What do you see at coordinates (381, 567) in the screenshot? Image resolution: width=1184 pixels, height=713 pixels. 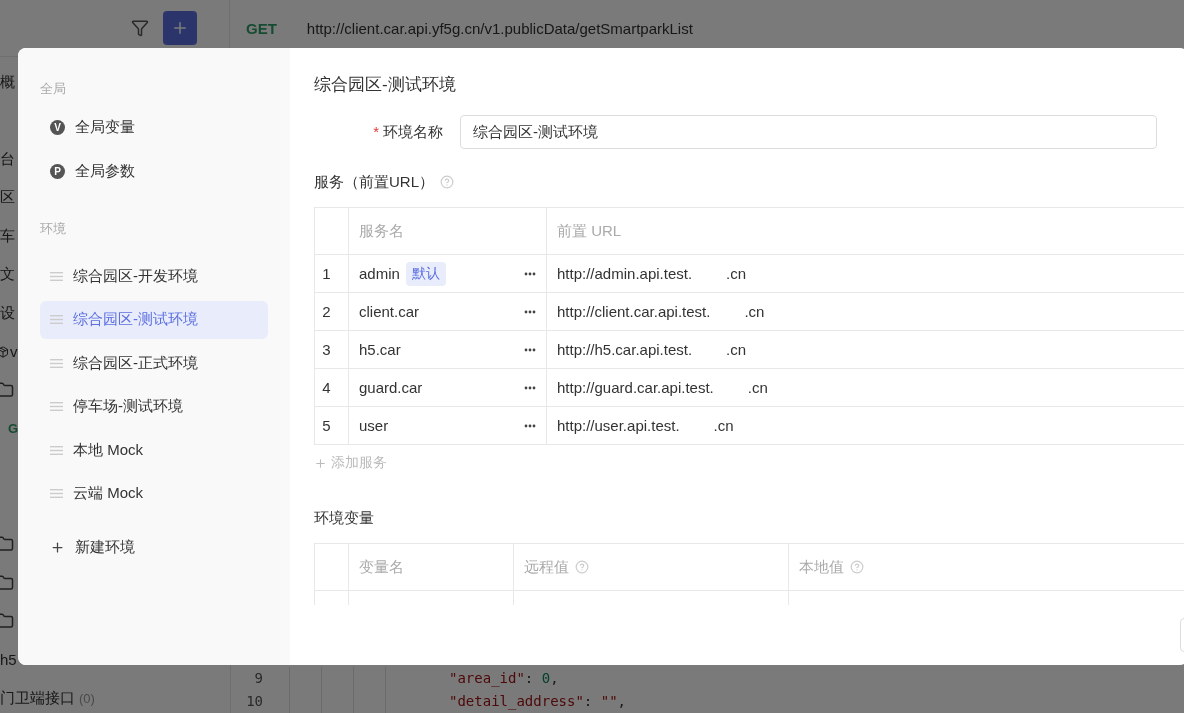 I see `column-header: 变量名` at bounding box center [381, 567].